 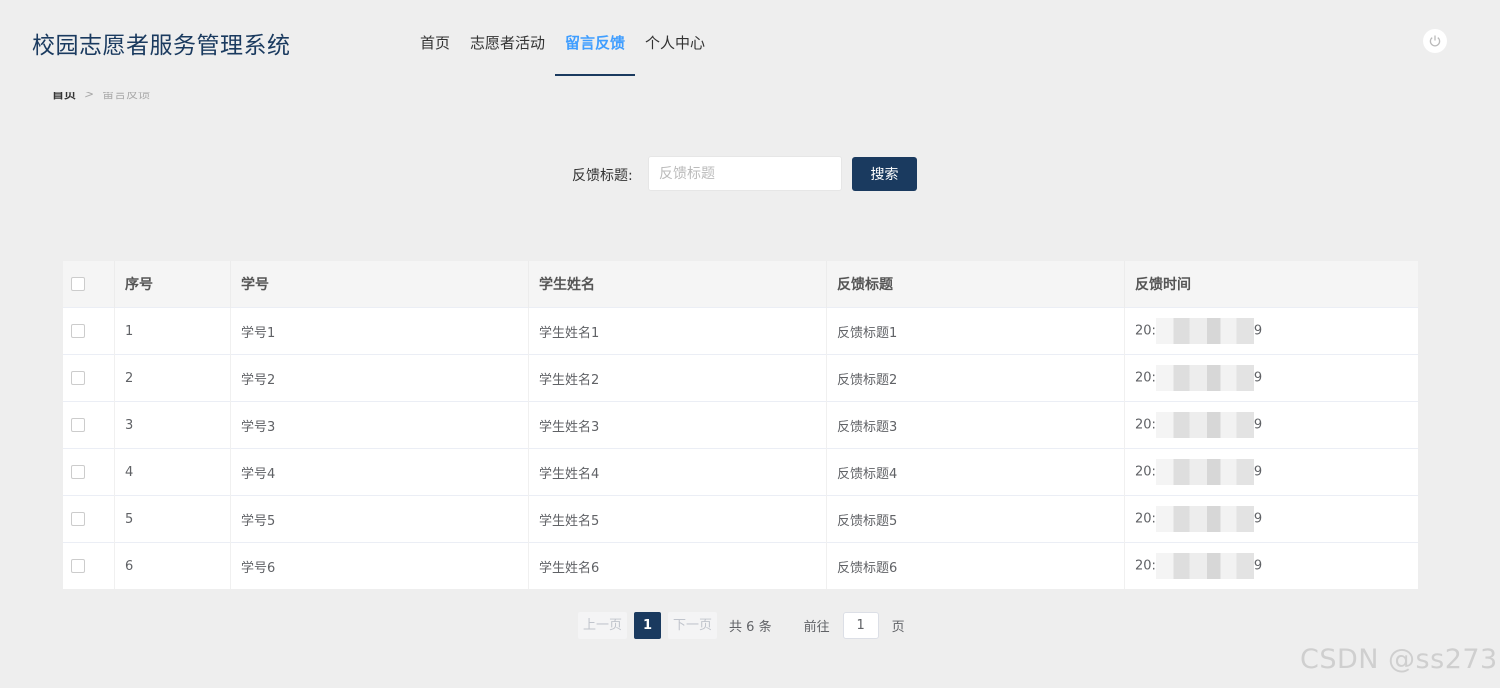 I want to click on total-count: 共 6 条, so click(x=750, y=627).